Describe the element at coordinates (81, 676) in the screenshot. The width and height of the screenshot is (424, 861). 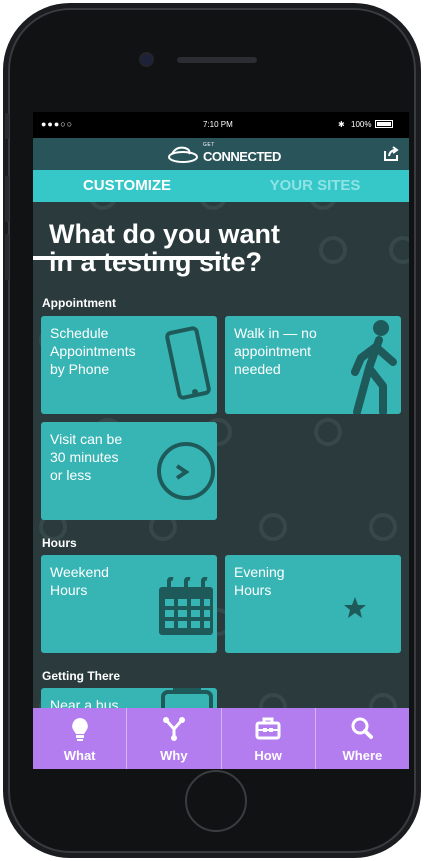
I see `section-label-getting-there: Getting There` at that location.